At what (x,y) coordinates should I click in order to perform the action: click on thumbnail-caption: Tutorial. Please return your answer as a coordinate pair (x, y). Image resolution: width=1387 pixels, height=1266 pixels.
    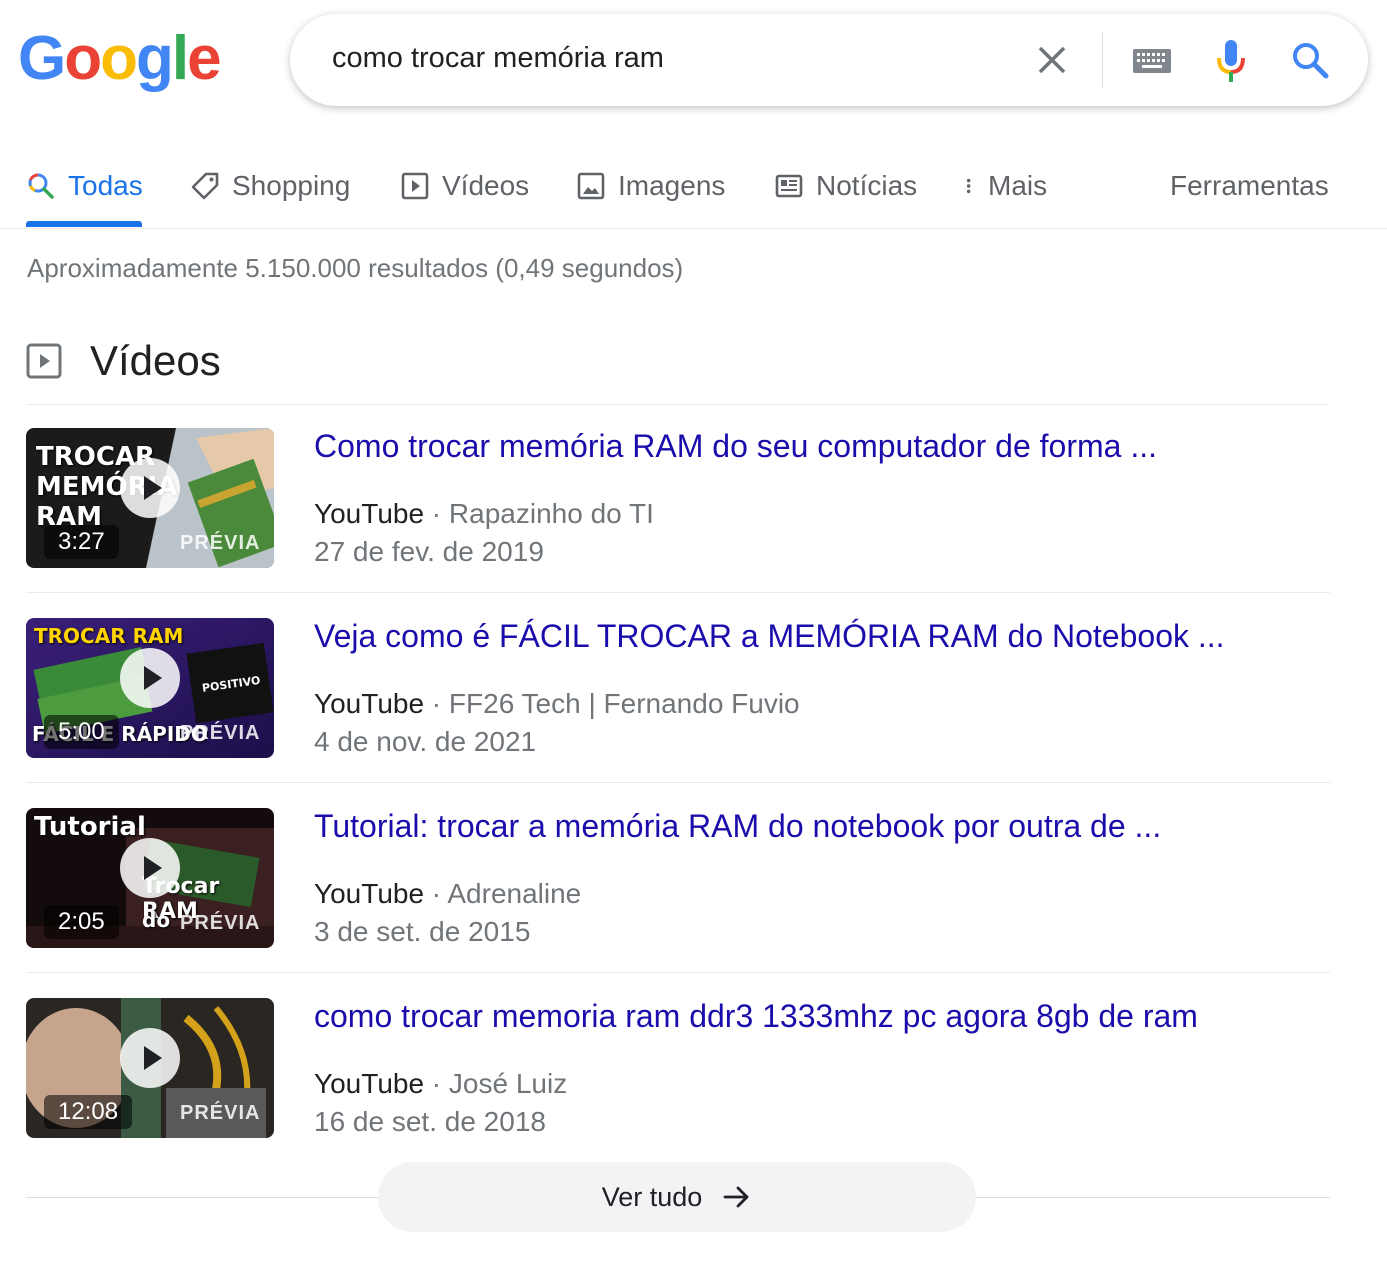
    Looking at the image, I should click on (90, 827).